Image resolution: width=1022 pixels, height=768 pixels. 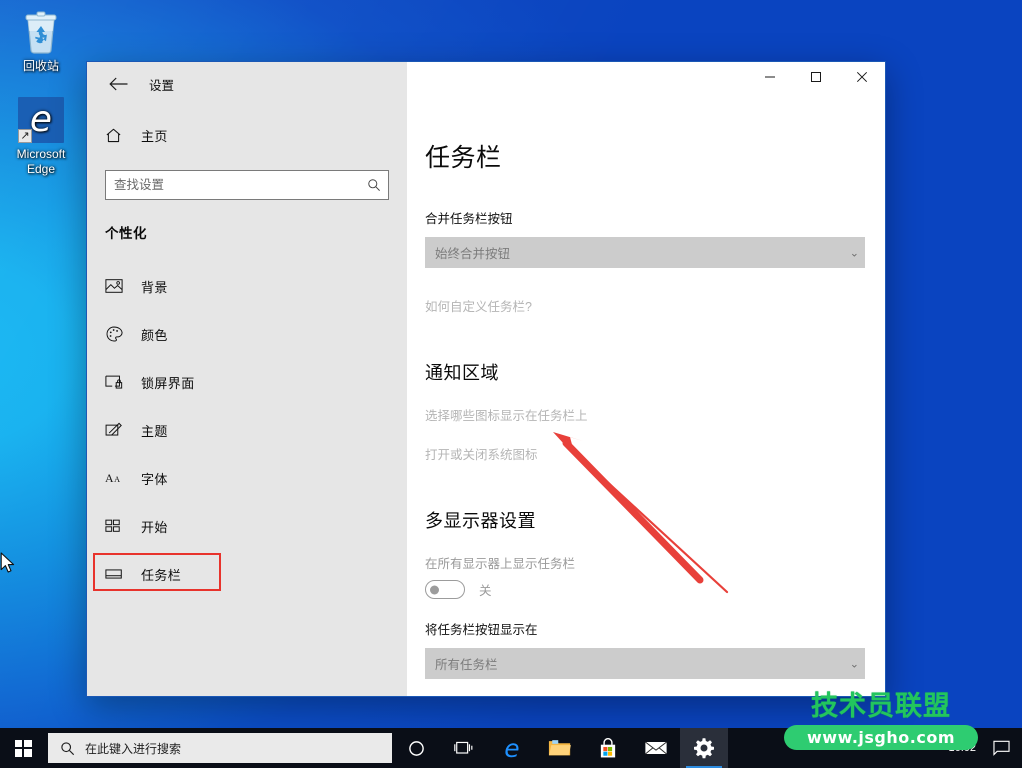 I want to click on select-icons-link: 选择哪些图标显示在任务栏上, so click(x=655, y=414).